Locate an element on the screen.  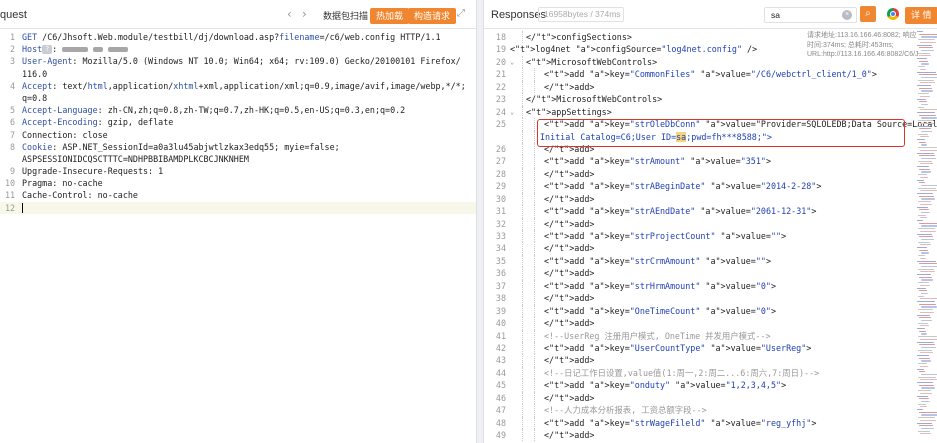
line-number: 21 is located at coordinates (500, 74).